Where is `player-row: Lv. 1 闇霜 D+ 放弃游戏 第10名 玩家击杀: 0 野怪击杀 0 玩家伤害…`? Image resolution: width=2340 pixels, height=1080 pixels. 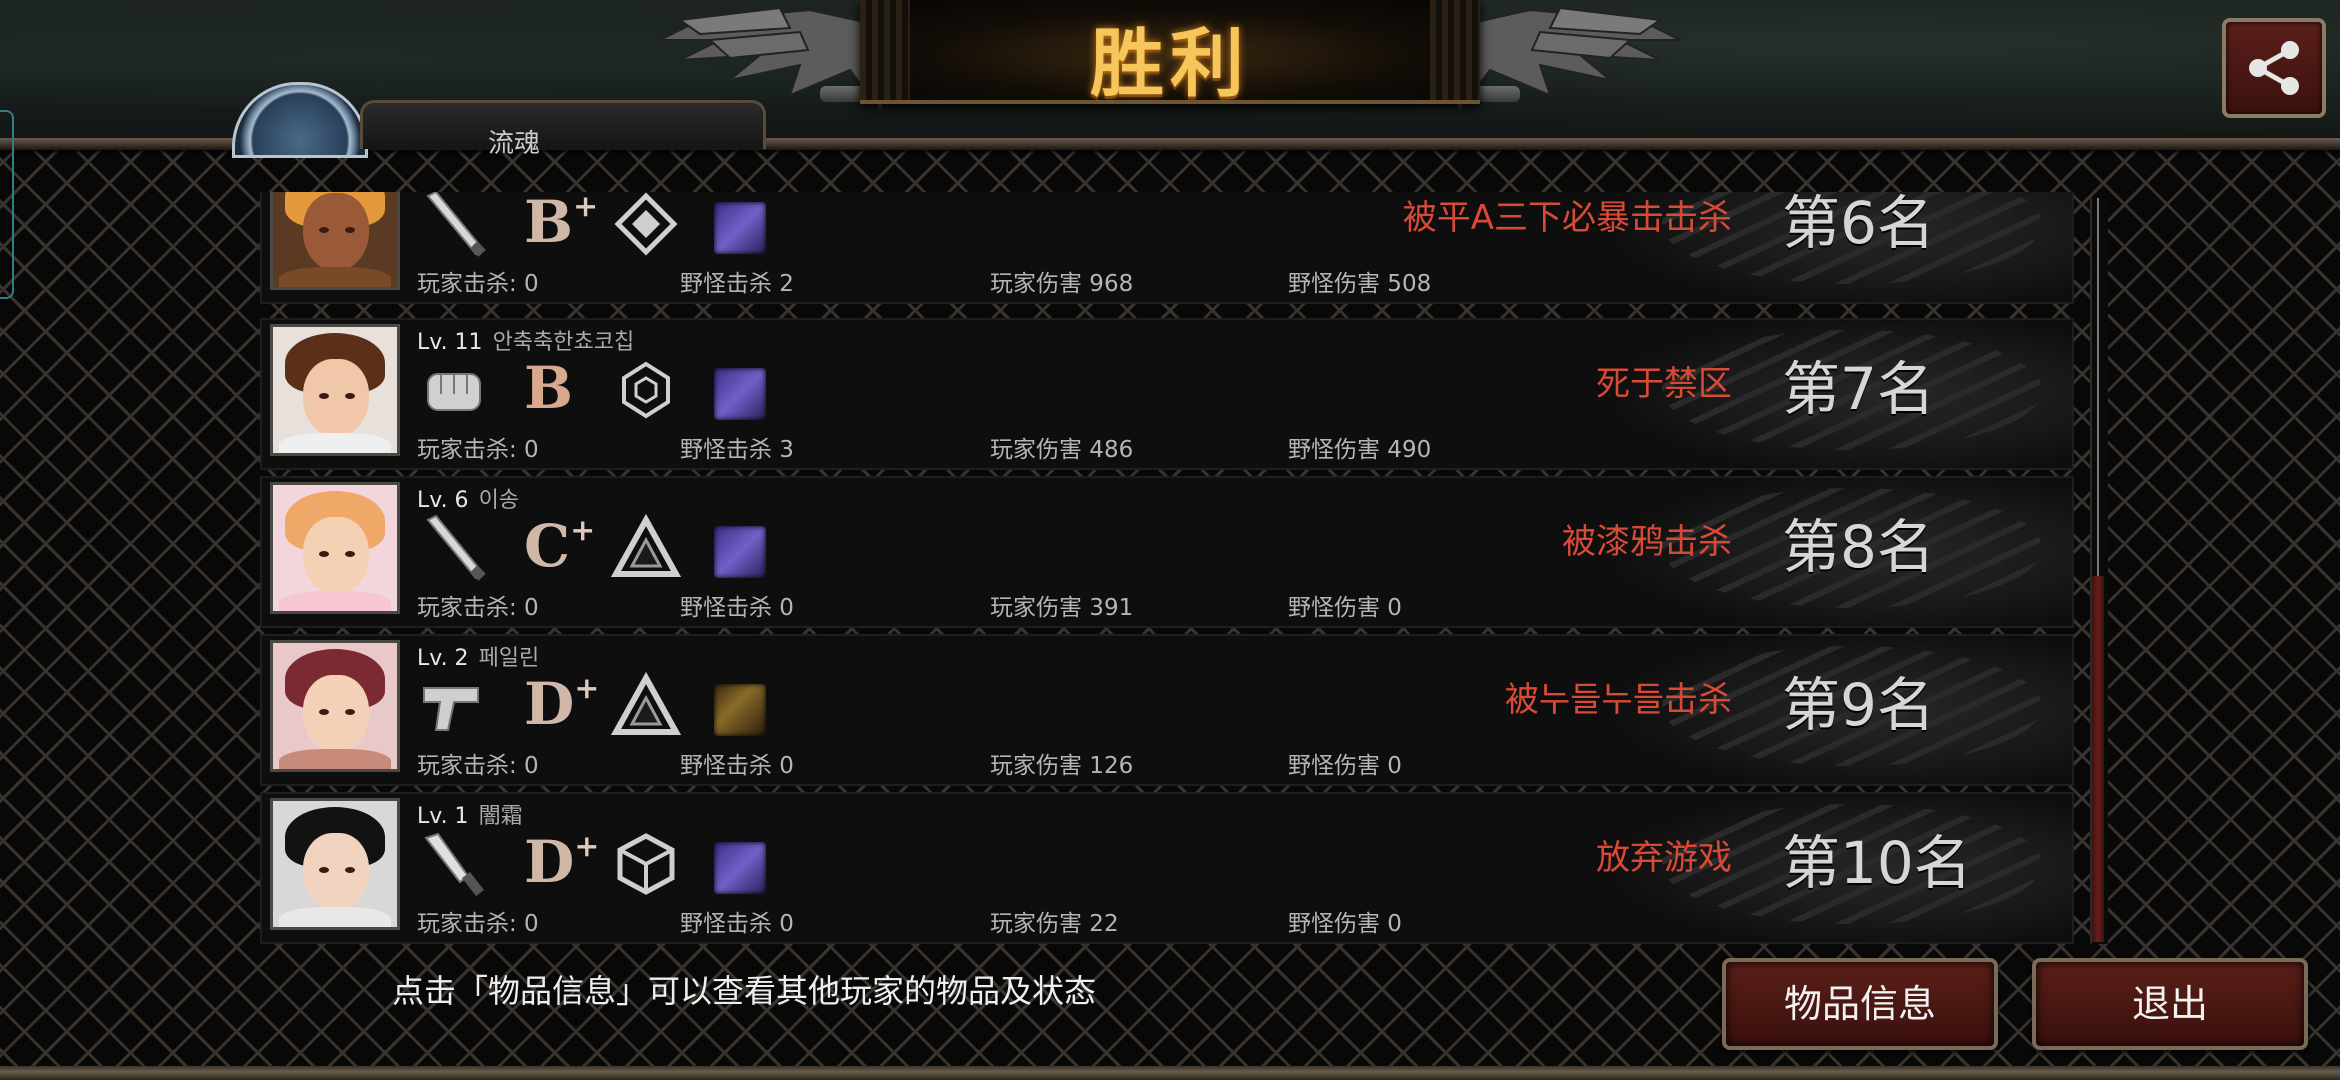
player-row: Lv. 1 闇霜 D+ 放弃游戏 第10名 玩家击杀: 0 野怪击杀 0 玩家伤害… is located at coordinates (1167, 868).